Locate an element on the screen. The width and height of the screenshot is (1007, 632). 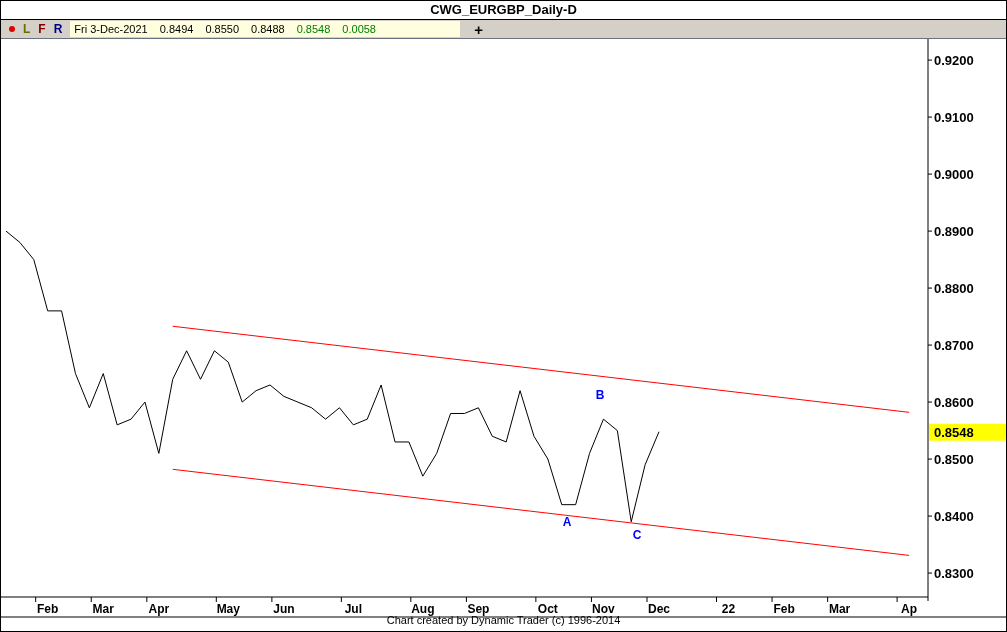
wave-label: B is located at coordinates (600, 395).